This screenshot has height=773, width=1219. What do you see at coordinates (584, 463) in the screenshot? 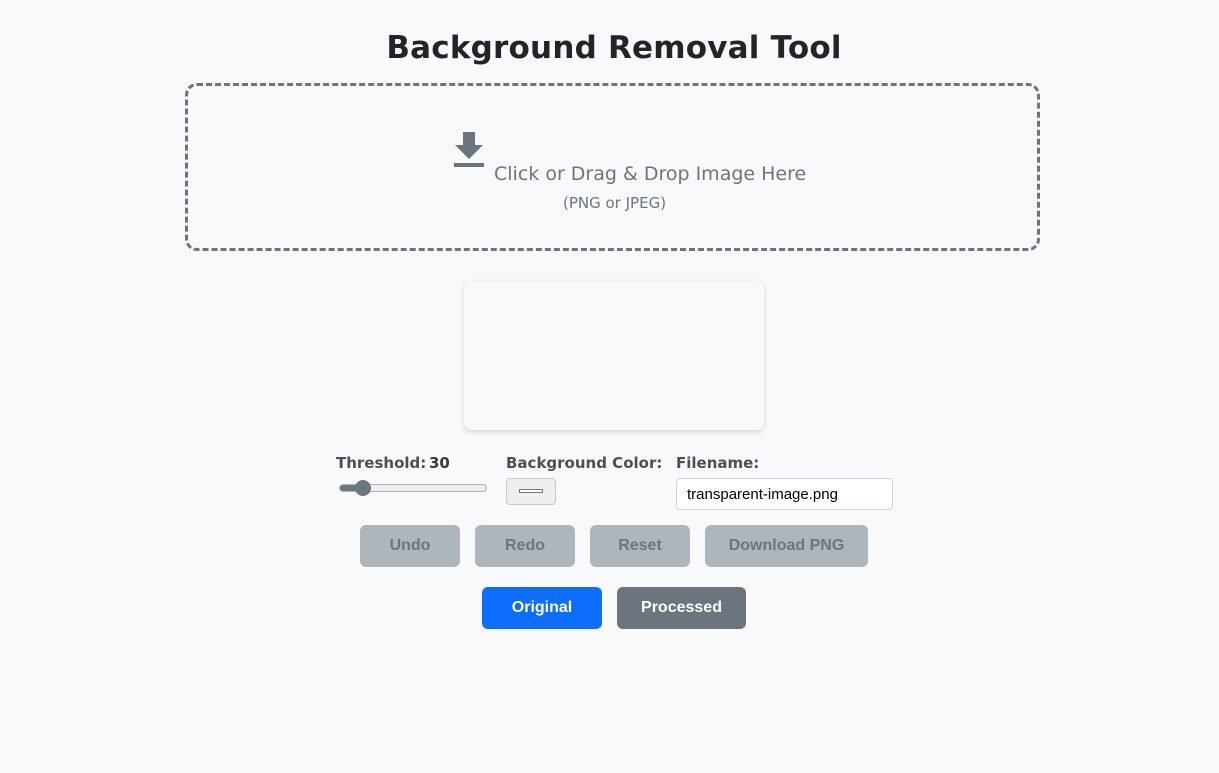
I see `background-color-label: Background Color:` at bounding box center [584, 463].